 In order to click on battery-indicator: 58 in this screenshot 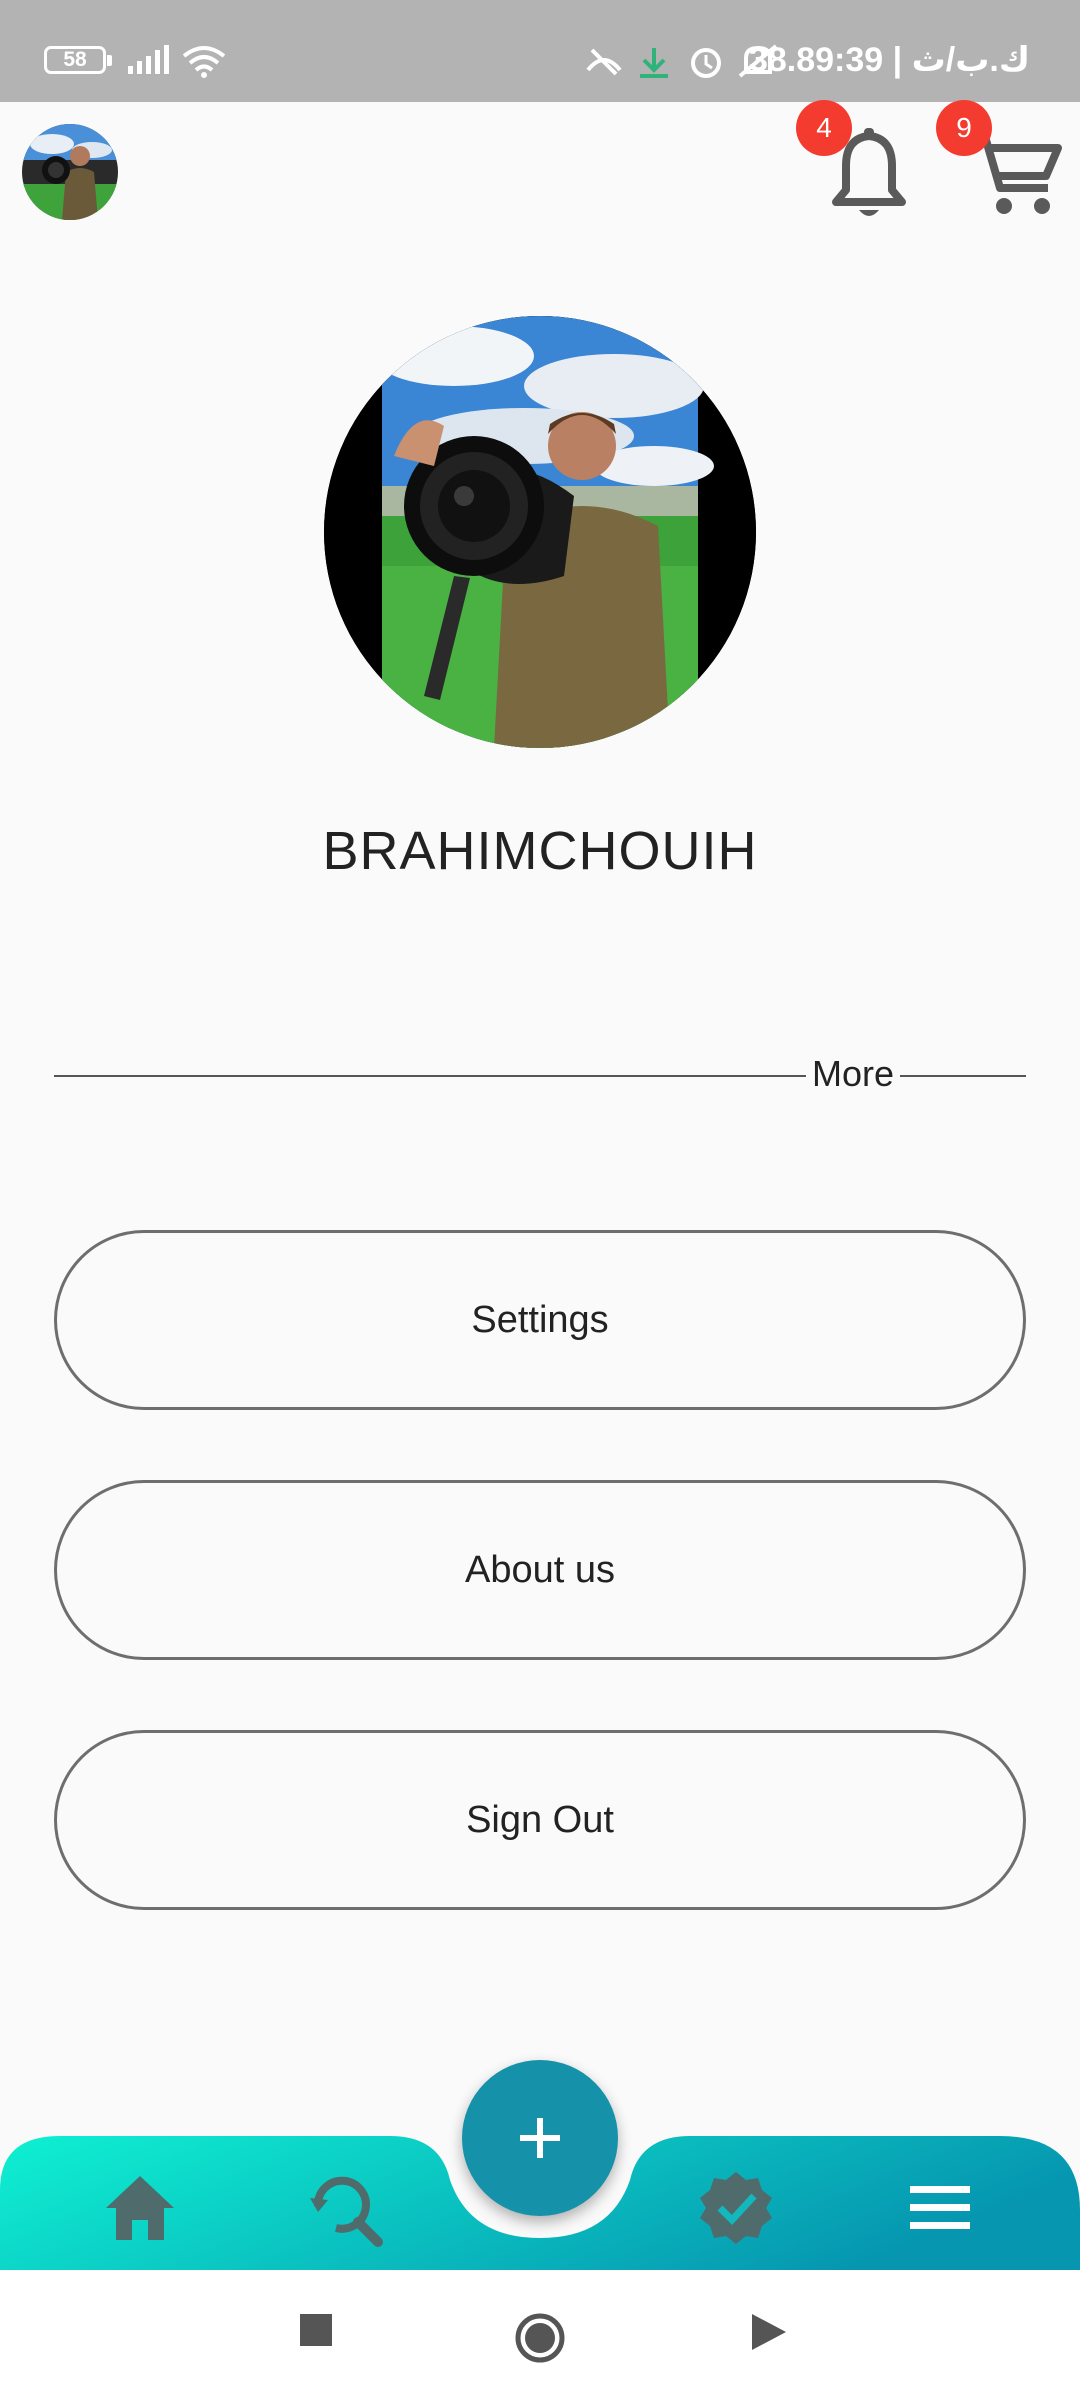, I will do `click(78, 60)`.